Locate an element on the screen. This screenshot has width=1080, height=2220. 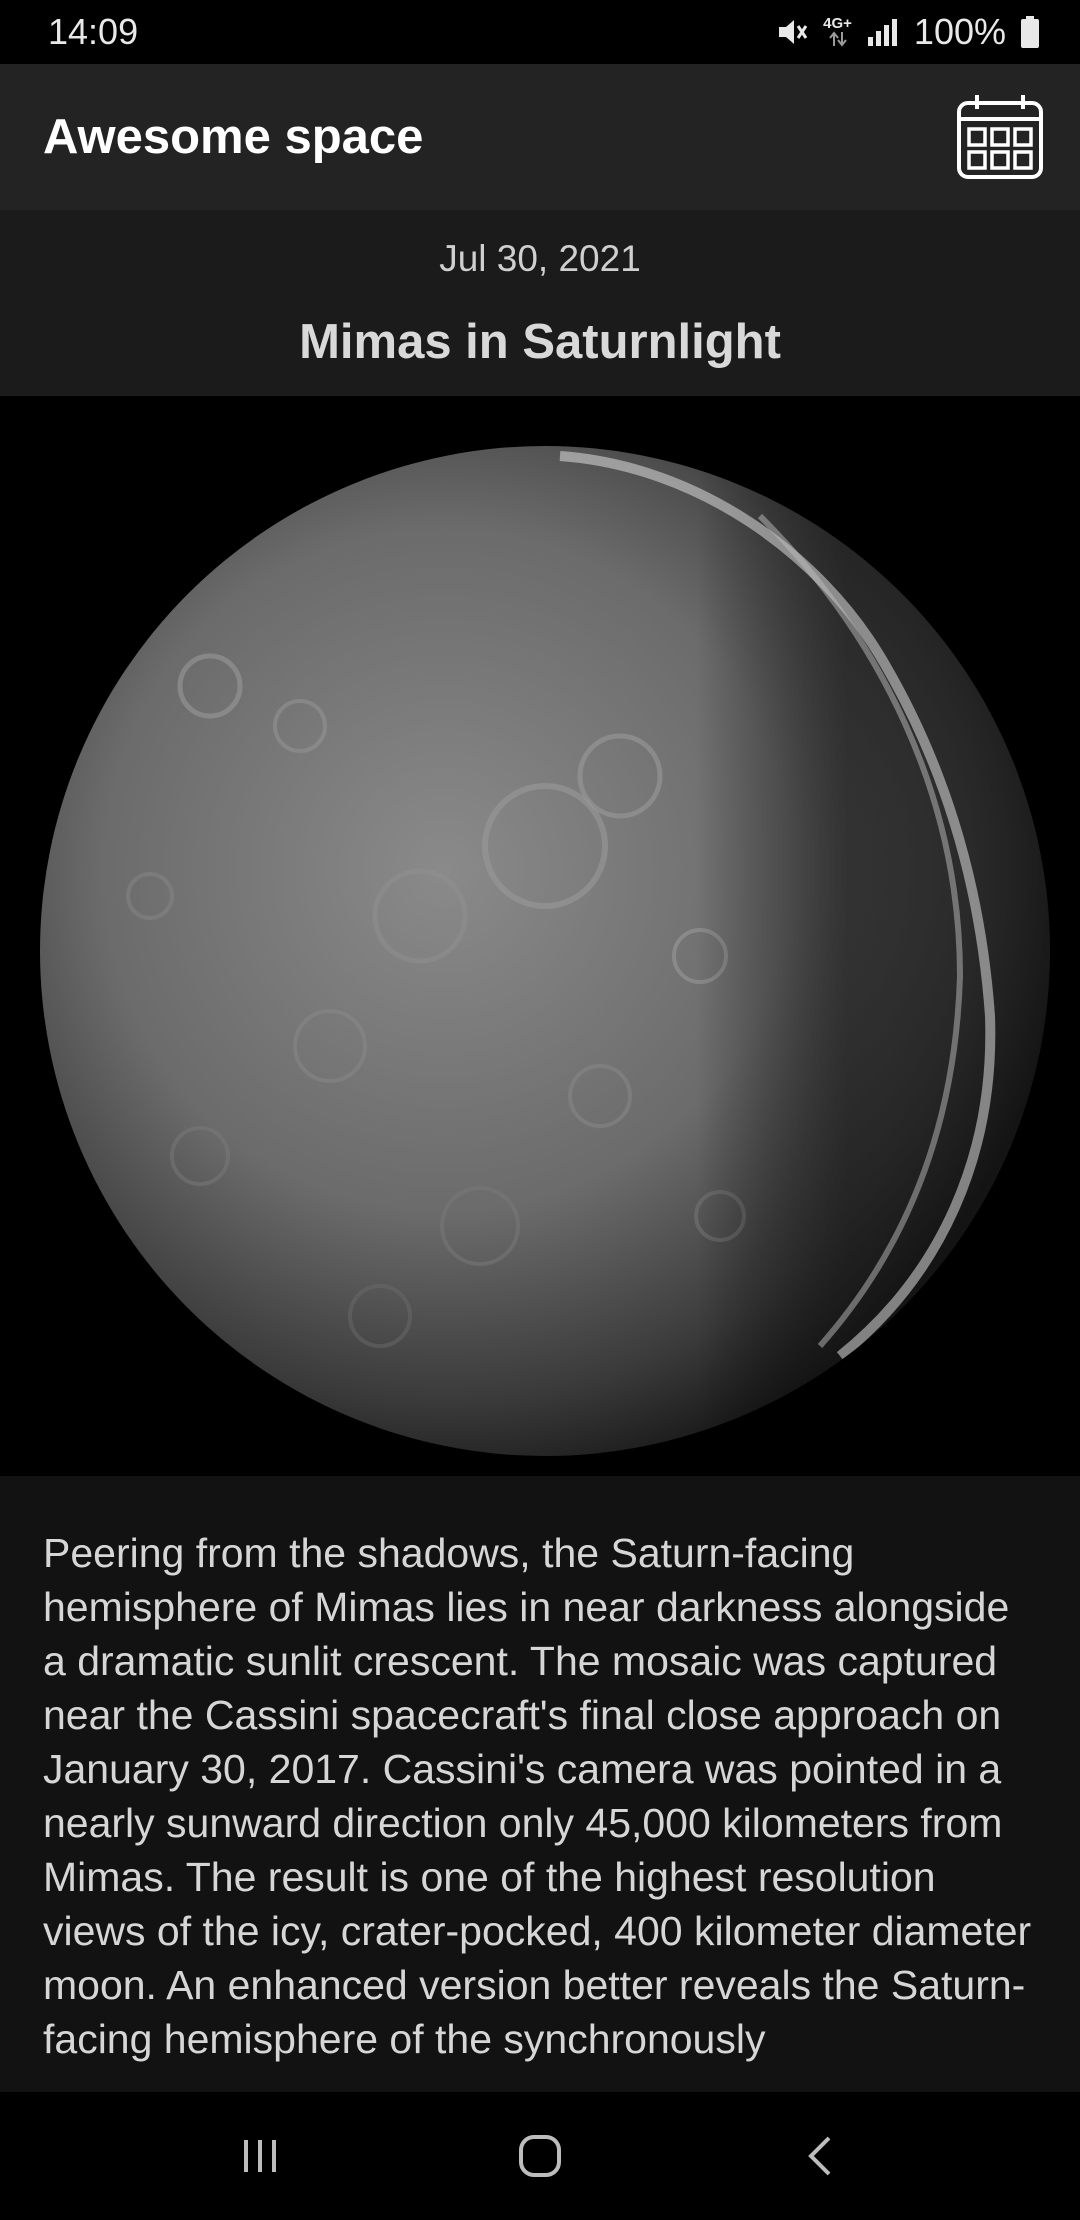
system-nav-bar is located at coordinates (540, 2156).